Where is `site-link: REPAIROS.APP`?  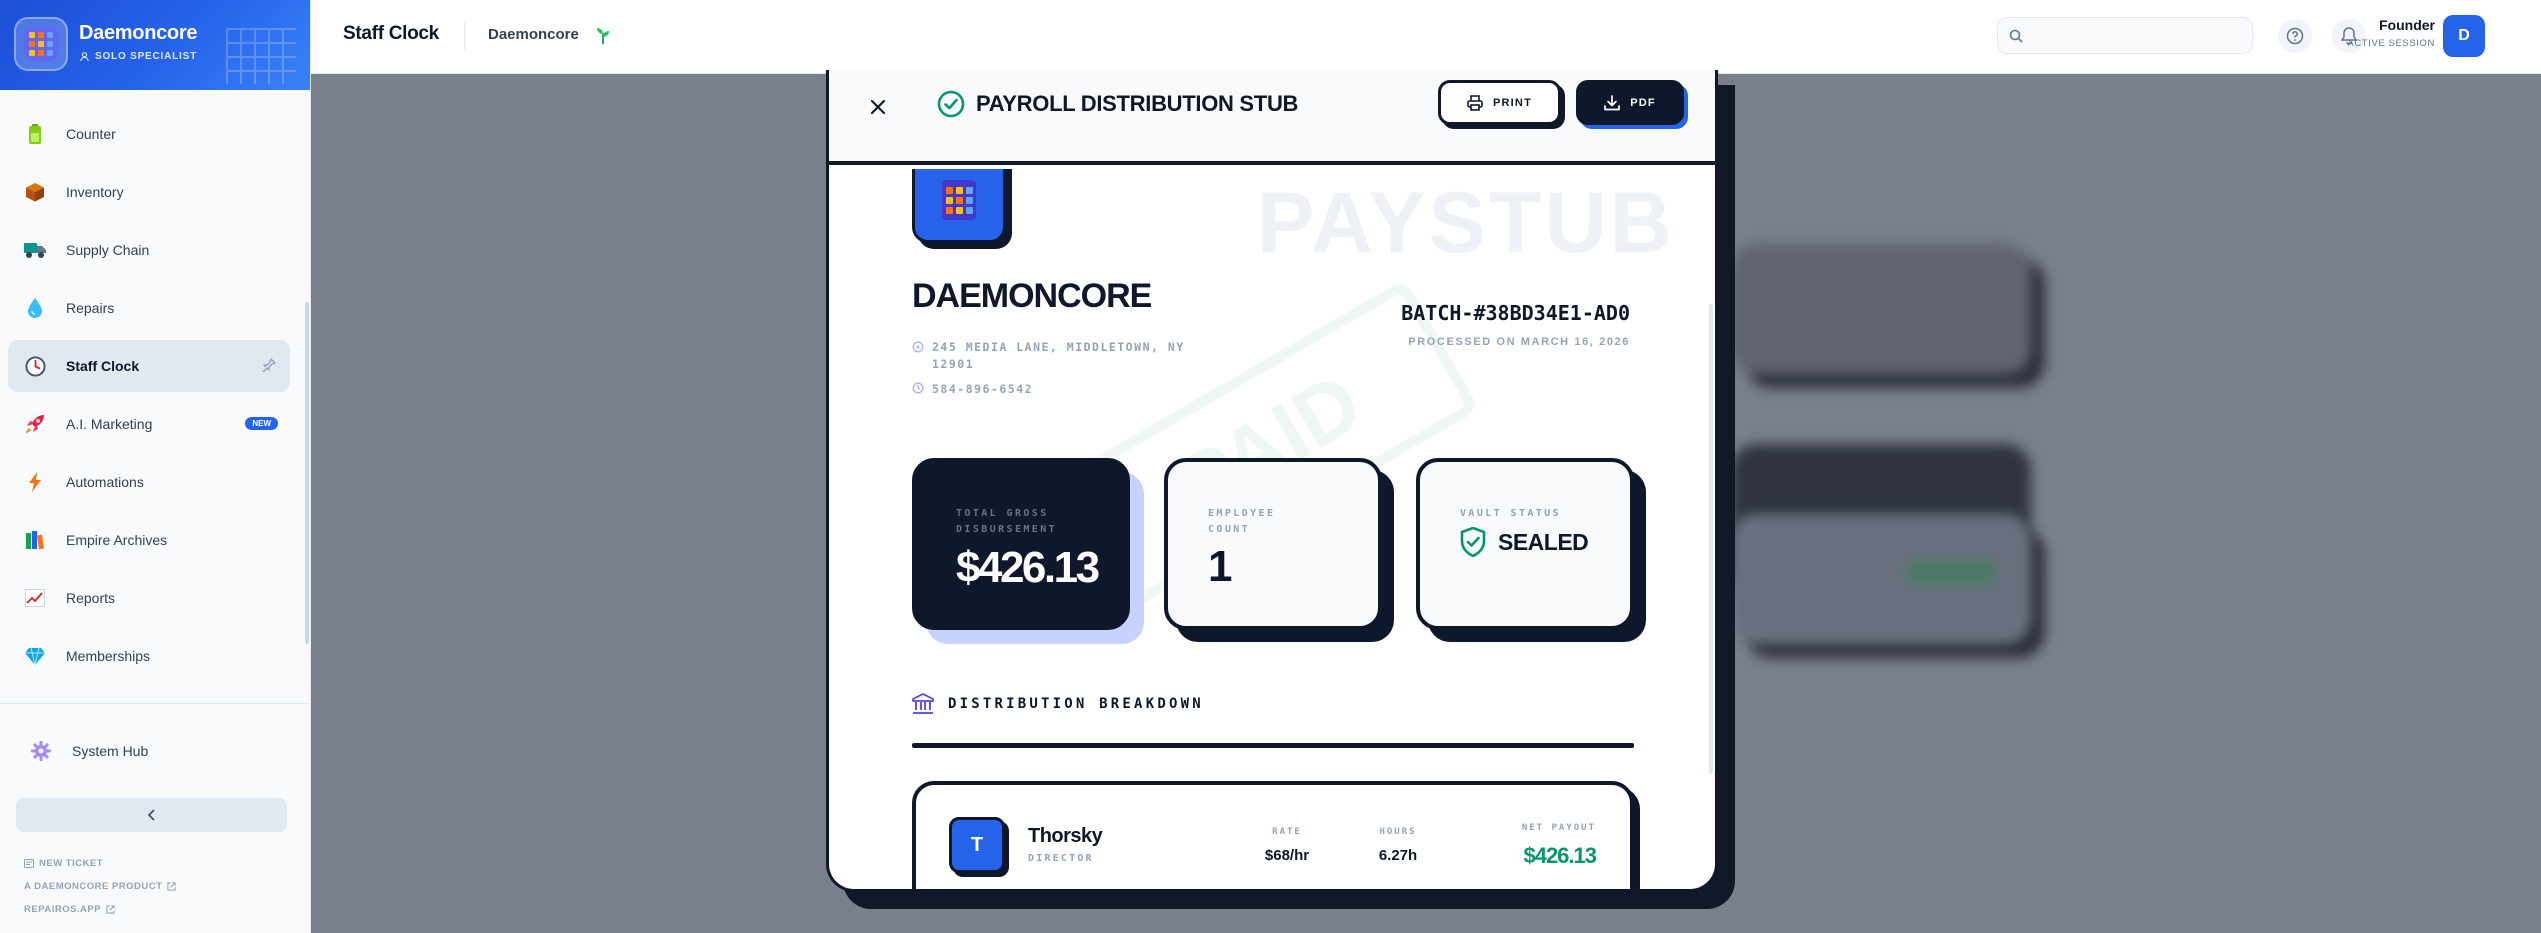
site-link: REPAIROS.APP is located at coordinates (69, 909).